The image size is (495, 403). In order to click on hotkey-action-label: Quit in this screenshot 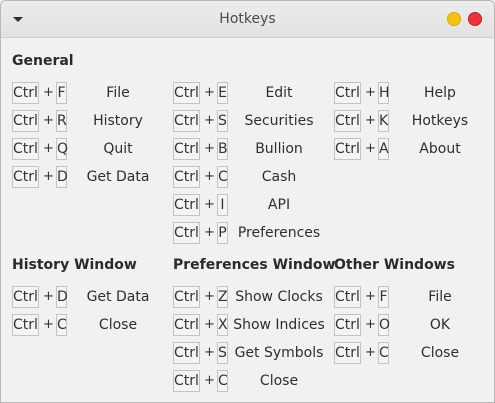, I will do `click(118, 149)`.